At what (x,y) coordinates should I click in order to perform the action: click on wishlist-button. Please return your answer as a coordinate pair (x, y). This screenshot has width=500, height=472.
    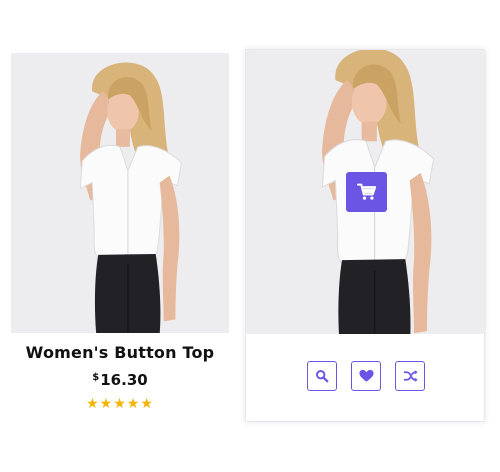
    Looking at the image, I should click on (366, 376).